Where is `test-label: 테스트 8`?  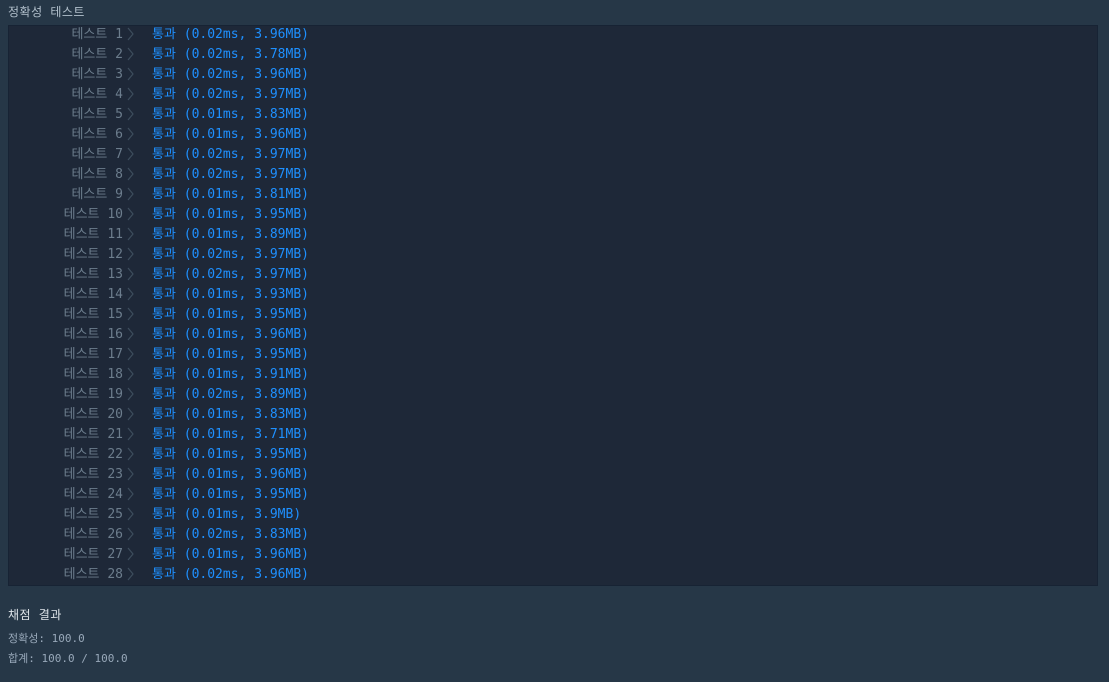
test-label: 테스트 8 is located at coordinates (97, 174).